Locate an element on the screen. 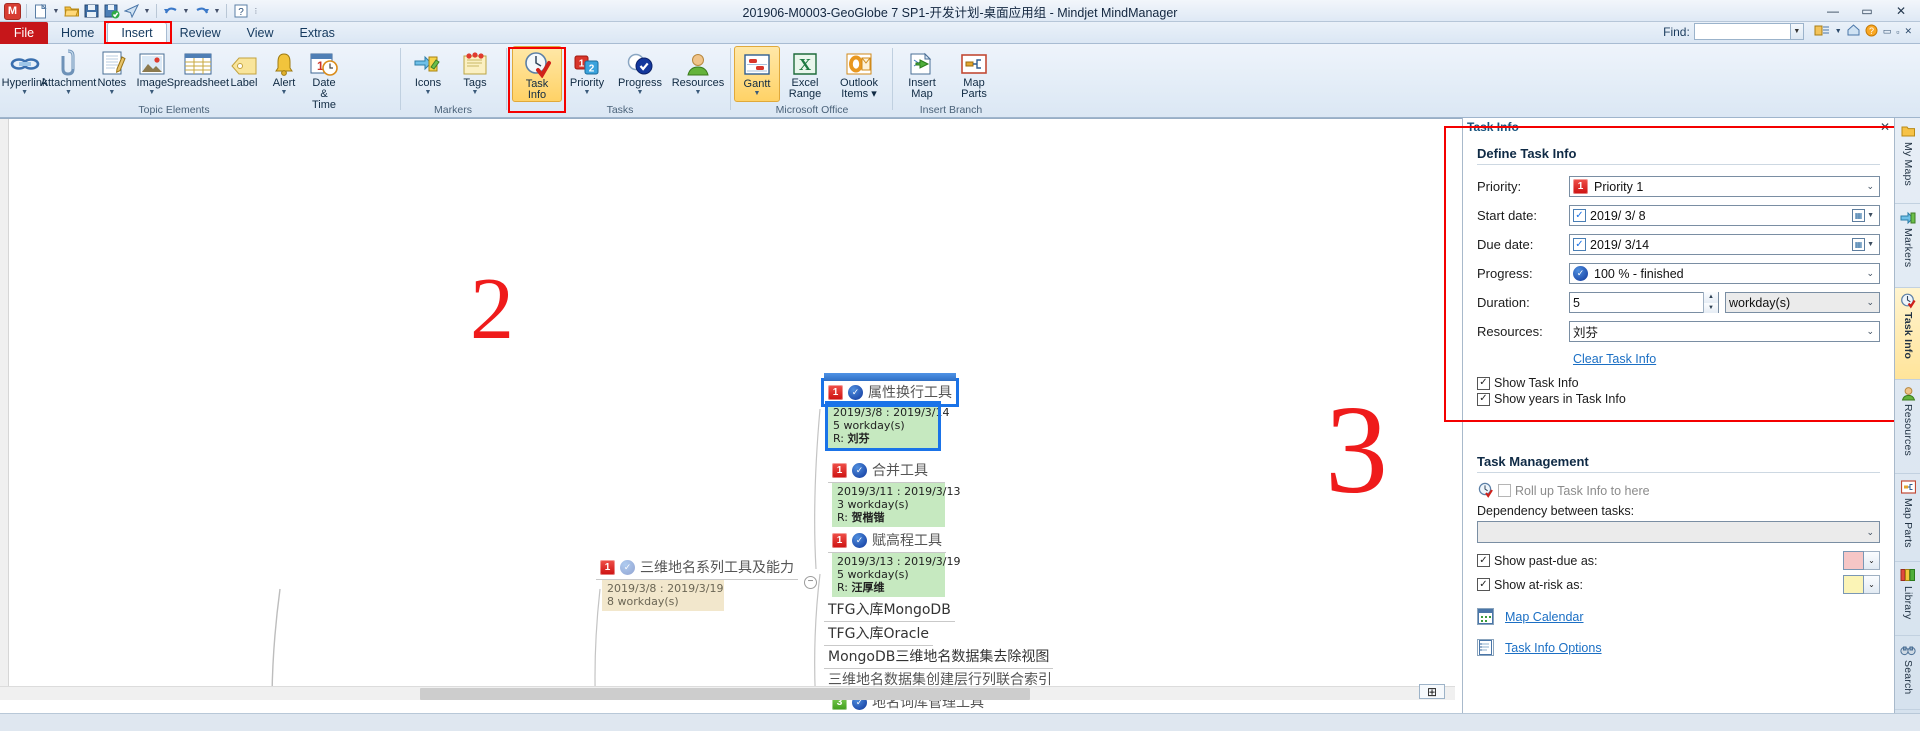  clear-task-info-link: Clear Task Info is located at coordinates (1614, 359).